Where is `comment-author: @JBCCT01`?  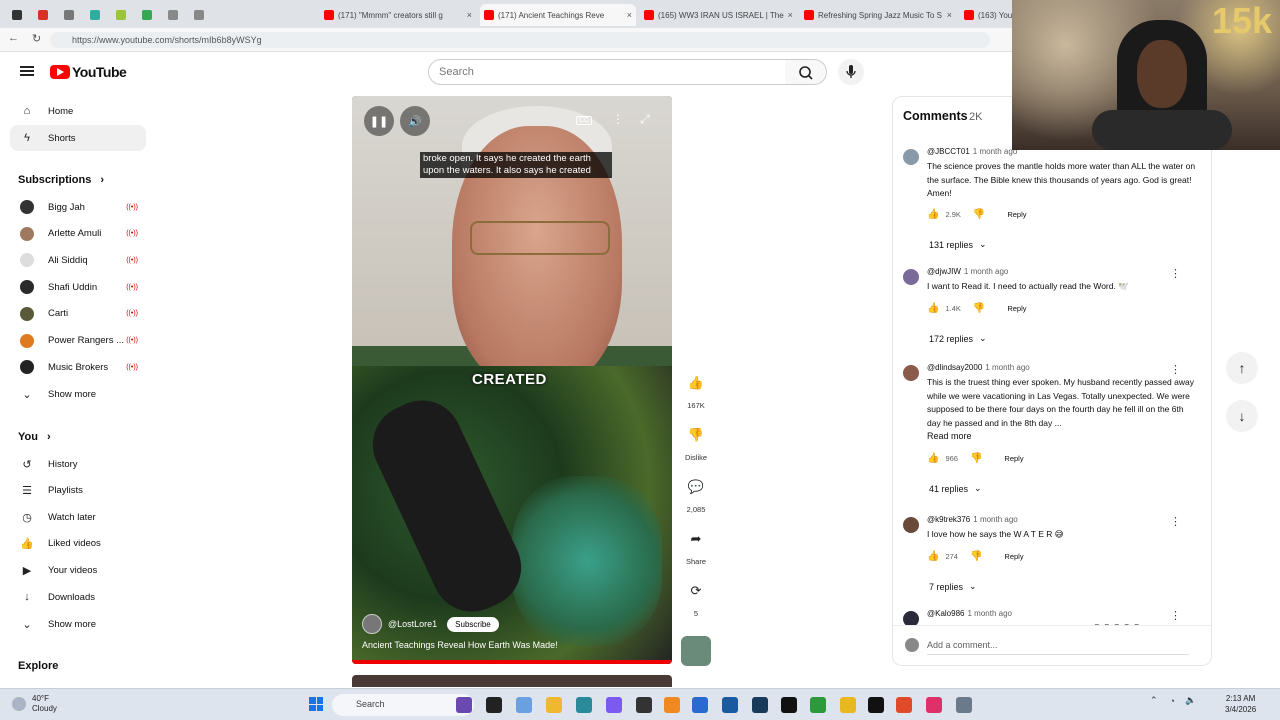 comment-author: @JBCCT01 is located at coordinates (948, 151).